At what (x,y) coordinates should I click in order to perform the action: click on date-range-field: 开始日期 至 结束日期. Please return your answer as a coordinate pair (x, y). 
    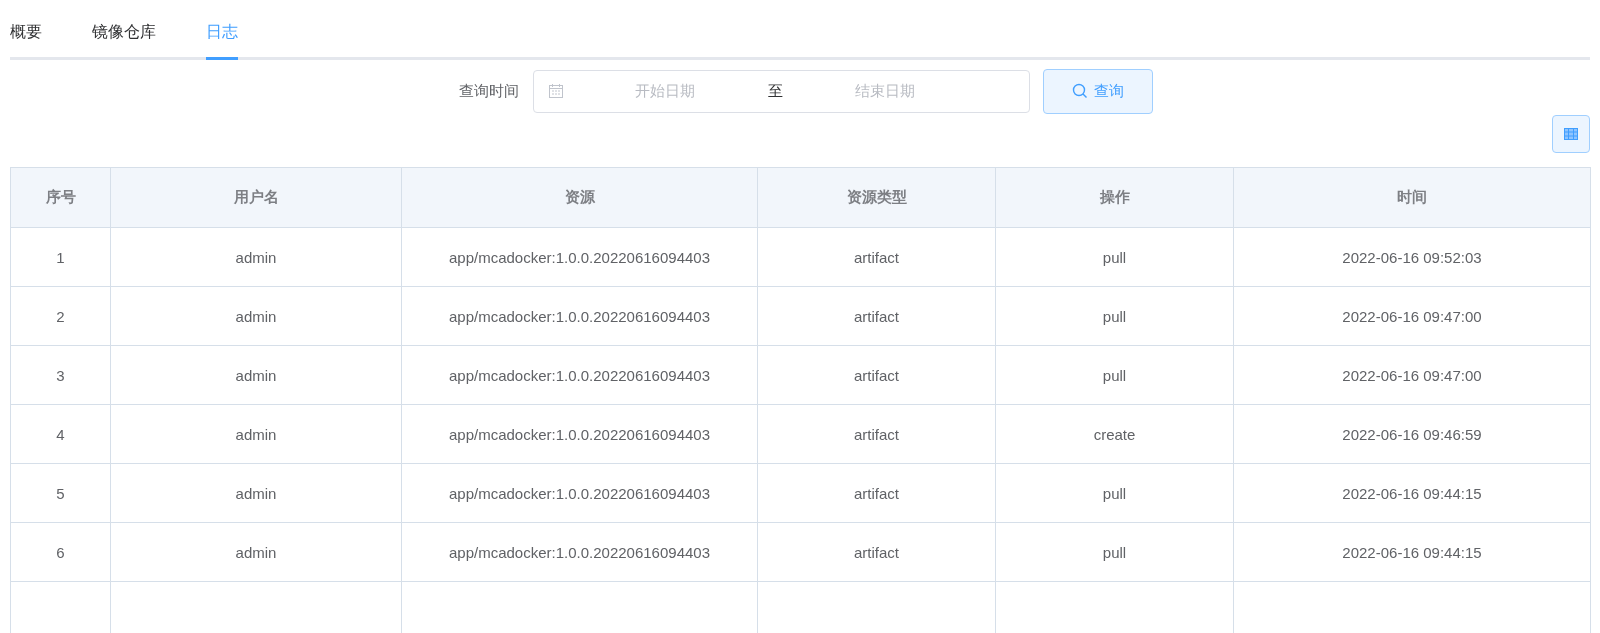
    Looking at the image, I should click on (781, 91).